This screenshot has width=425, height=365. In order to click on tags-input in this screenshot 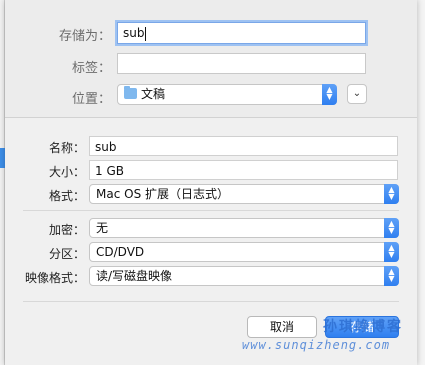, I will do `click(241, 63)`.